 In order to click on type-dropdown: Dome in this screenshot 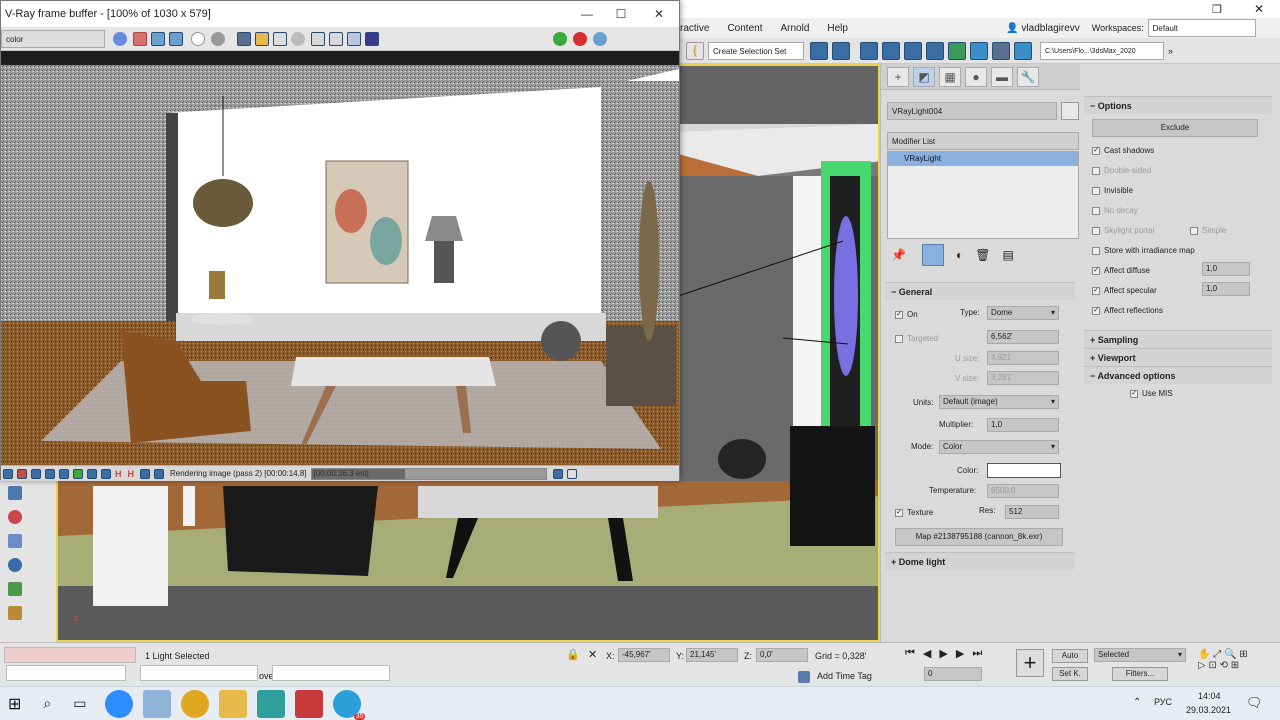, I will do `click(1023, 313)`.